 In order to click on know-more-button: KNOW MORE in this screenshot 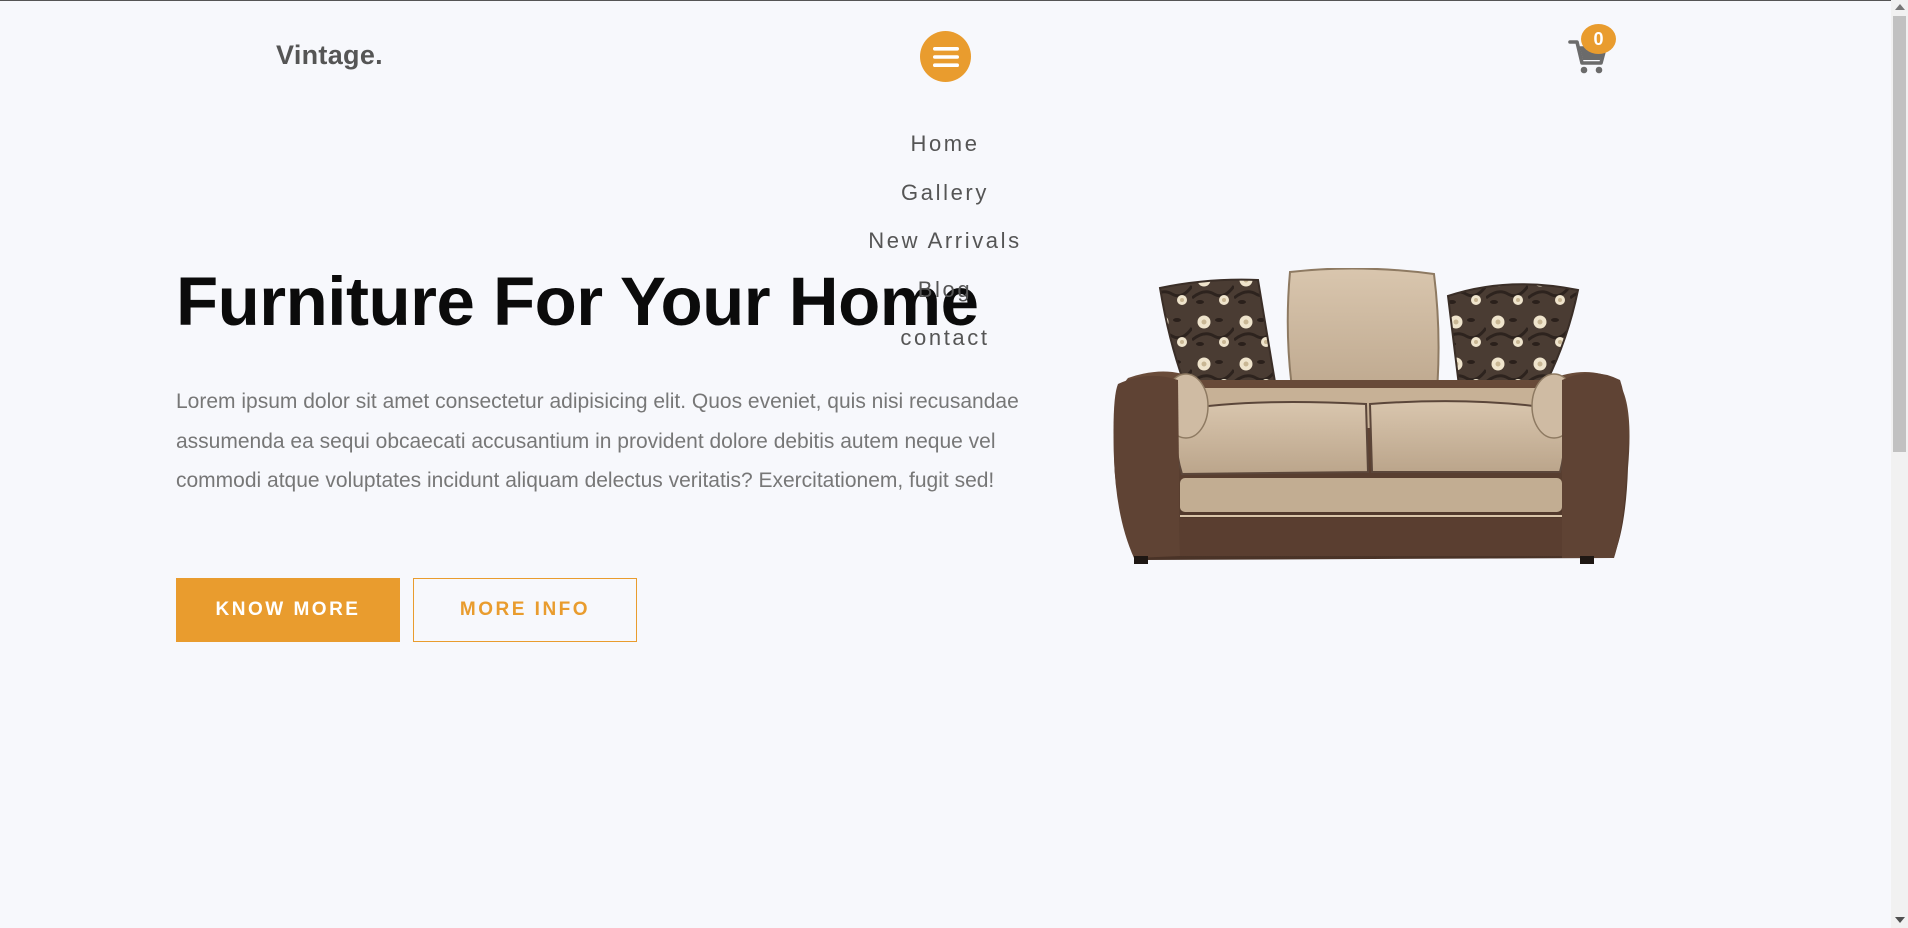, I will do `click(288, 610)`.